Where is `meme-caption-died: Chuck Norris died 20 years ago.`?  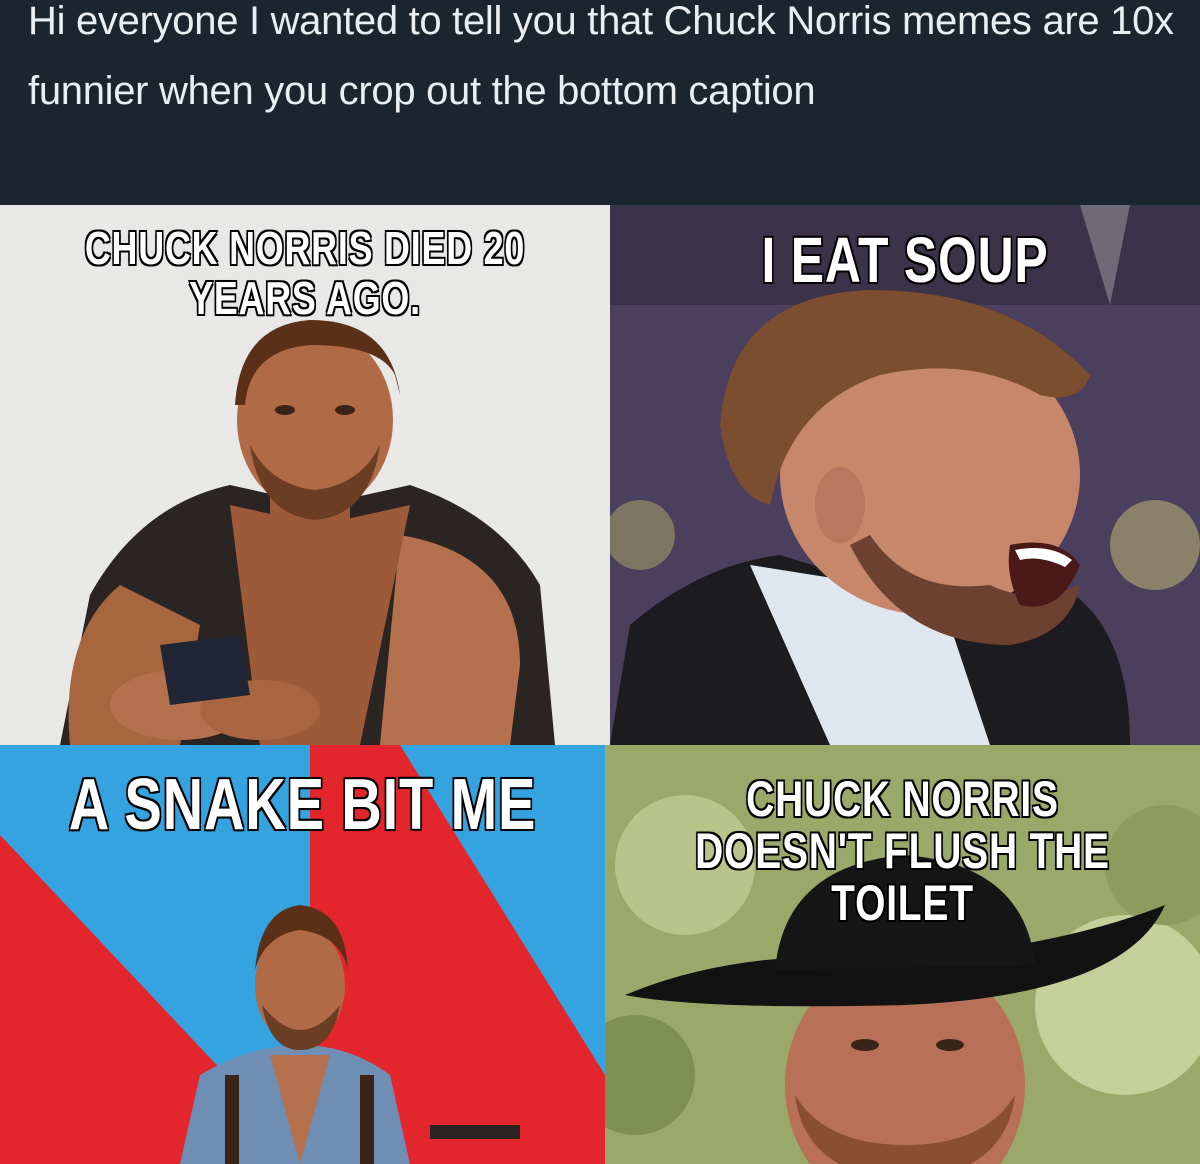 meme-caption-died: Chuck Norris died 20 years ago. is located at coordinates (305, 273).